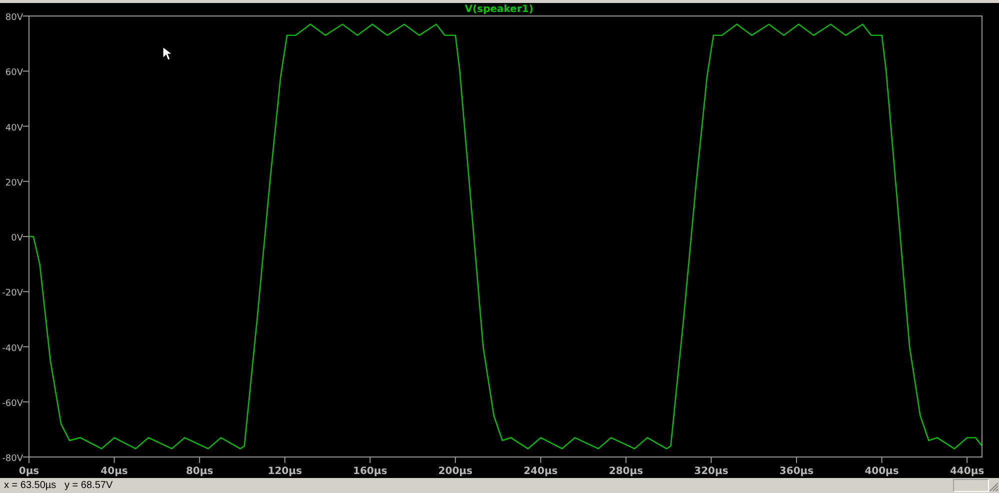 The width and height of the screenshot is (999, 493). What do you see at coordinates (12, 403) in the screenshot?
I see `y-tick-label: -60V` at bounding box center [12, 403].